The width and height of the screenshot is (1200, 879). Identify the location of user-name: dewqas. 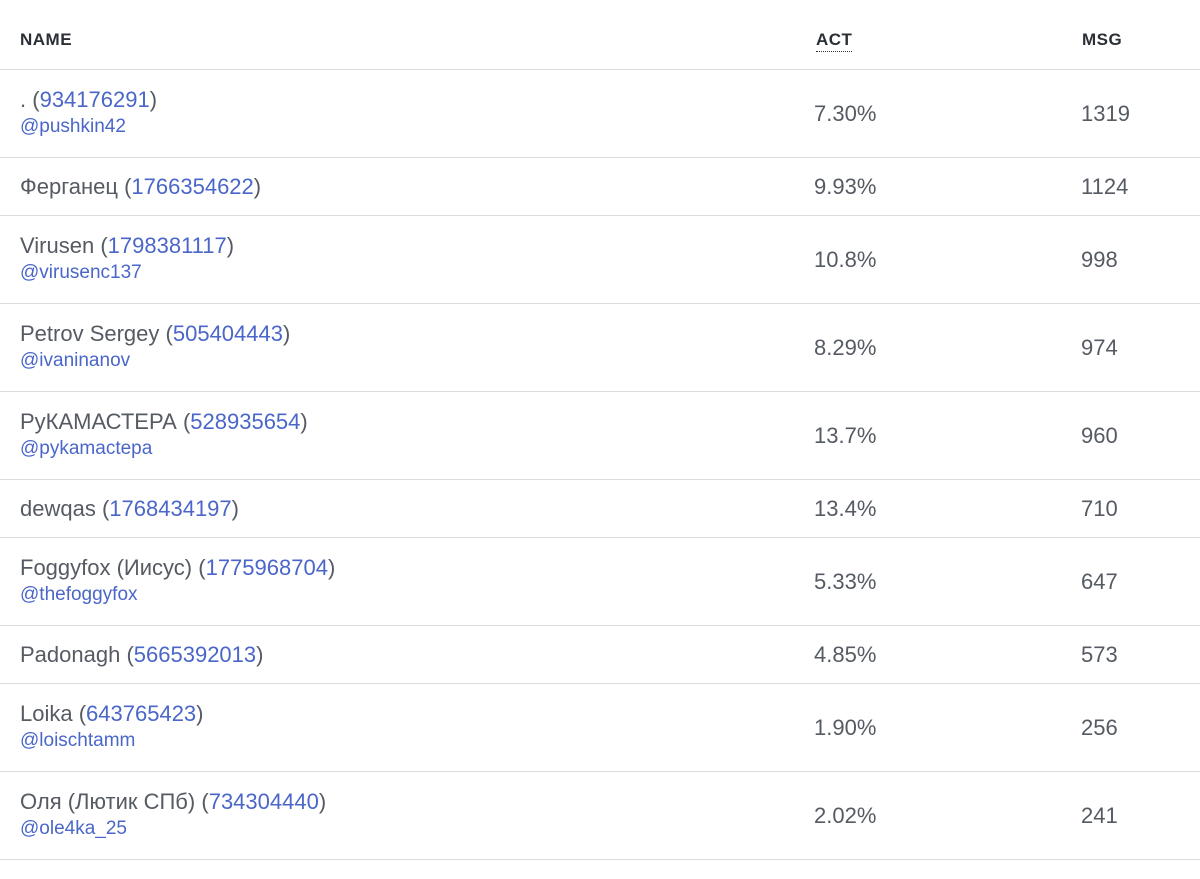
(58, 508).